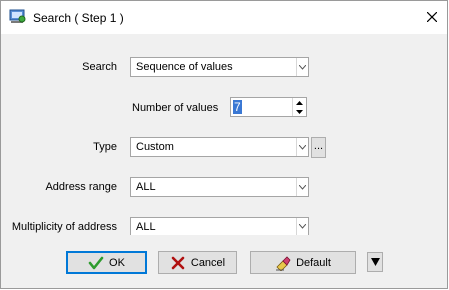  I want to click on search-combo-value: Sequence of values, so click(184, 67).